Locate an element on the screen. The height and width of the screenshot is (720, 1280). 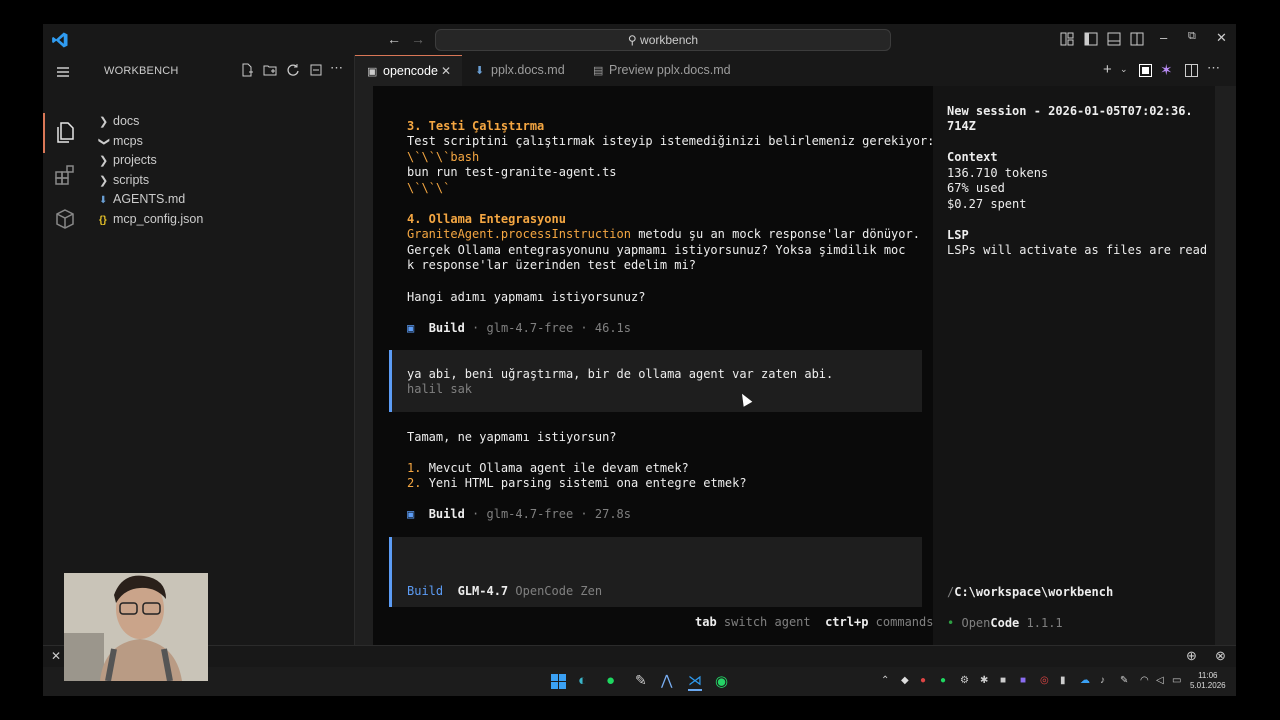
assistant-reply: Tamam, ne yapmamı istiyorsun? is located at coordinates (512, 437).